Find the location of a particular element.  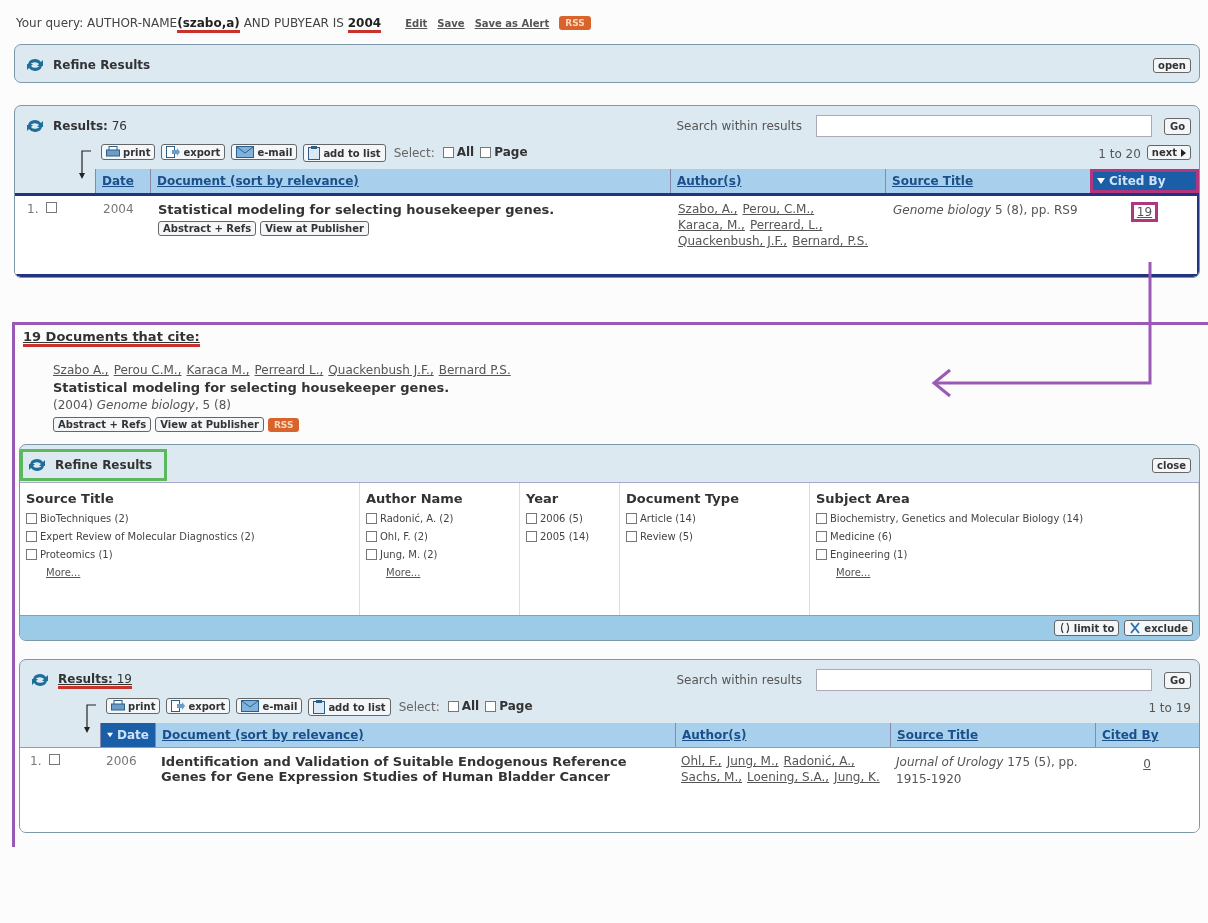

author-link: Radonić, A., is located at coordinates (819, 761).